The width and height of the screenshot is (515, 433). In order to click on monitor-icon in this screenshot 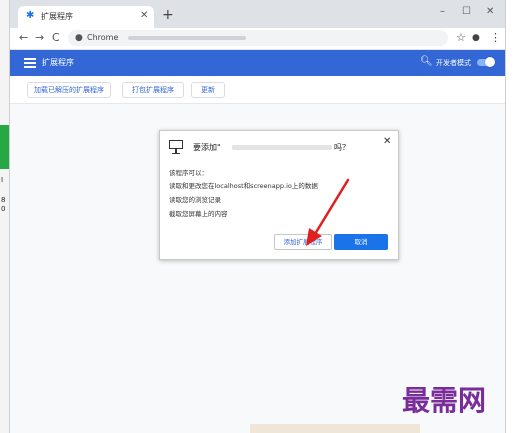, I will do `click(176, 148)`.